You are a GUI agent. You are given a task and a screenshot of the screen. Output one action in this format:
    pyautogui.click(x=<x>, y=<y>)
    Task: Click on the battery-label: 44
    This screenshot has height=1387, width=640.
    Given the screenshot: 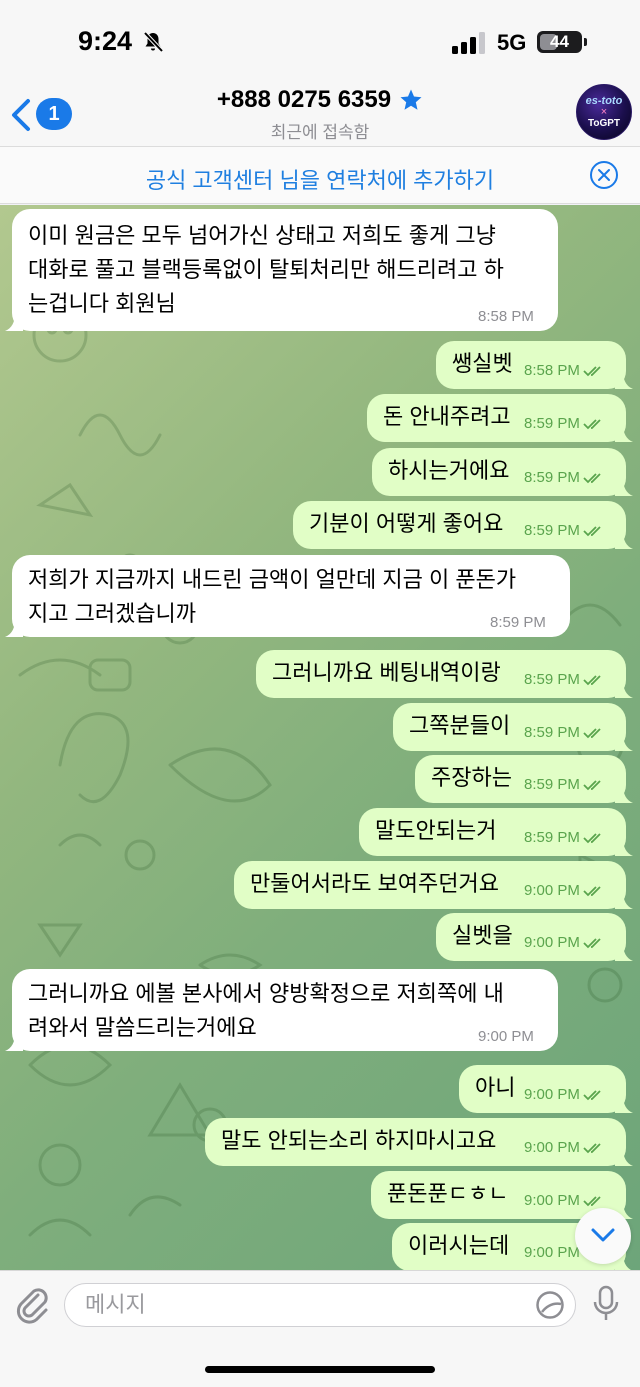 What is the action you would take?
    pyautogui.click(x=559, y=41)
    